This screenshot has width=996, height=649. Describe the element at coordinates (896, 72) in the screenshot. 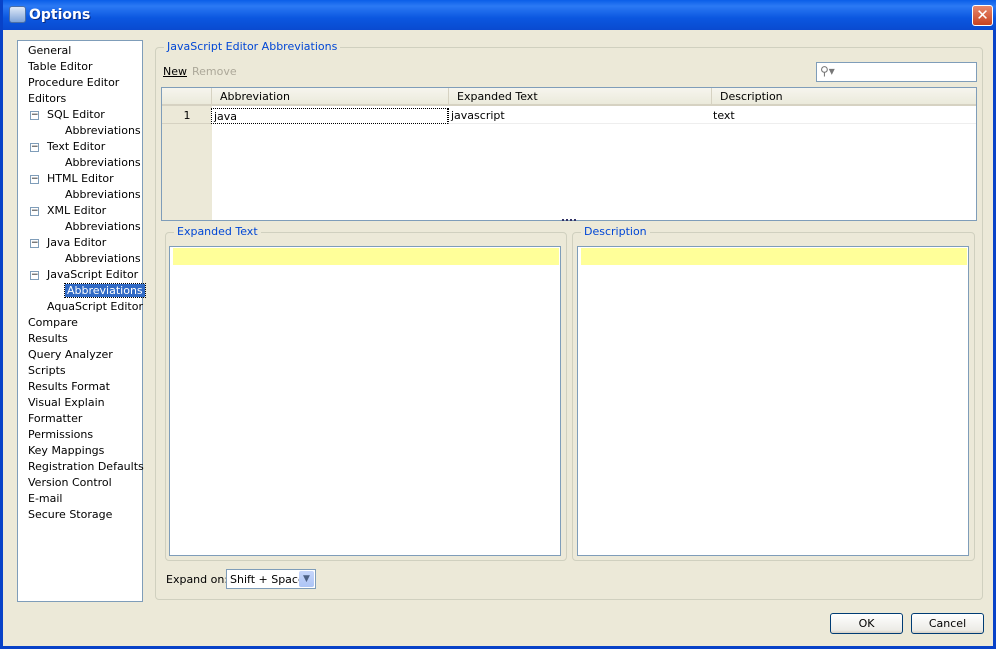

I see `search-input: ⚲▾` at that location.